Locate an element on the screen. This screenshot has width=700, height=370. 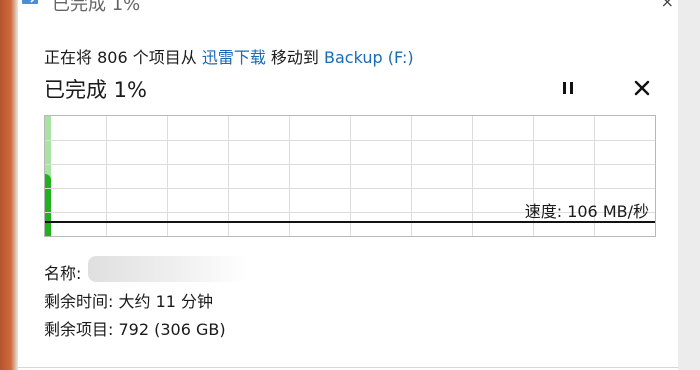
transfer-middle: 移动到 is located at coordinates (295, 57).